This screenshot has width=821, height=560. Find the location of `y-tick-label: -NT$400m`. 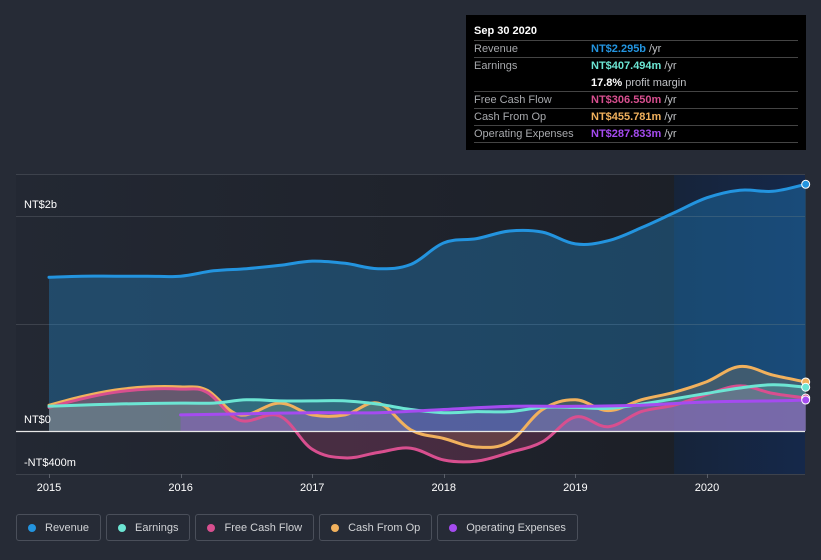

y-tick-label: -NT$400m is located at coordinates (50, 463).